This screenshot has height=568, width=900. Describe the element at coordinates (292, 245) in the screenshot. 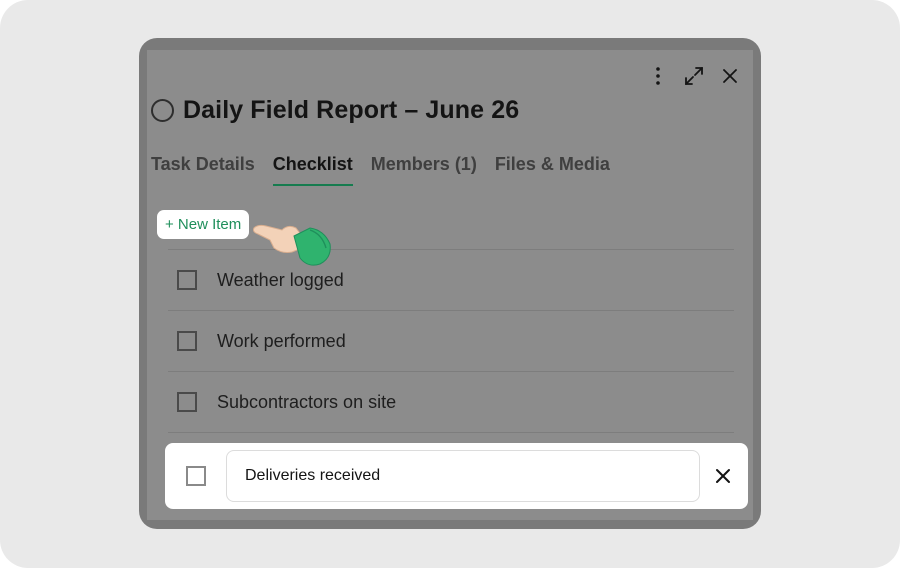

I see `pointing-hand-icon` at that location.